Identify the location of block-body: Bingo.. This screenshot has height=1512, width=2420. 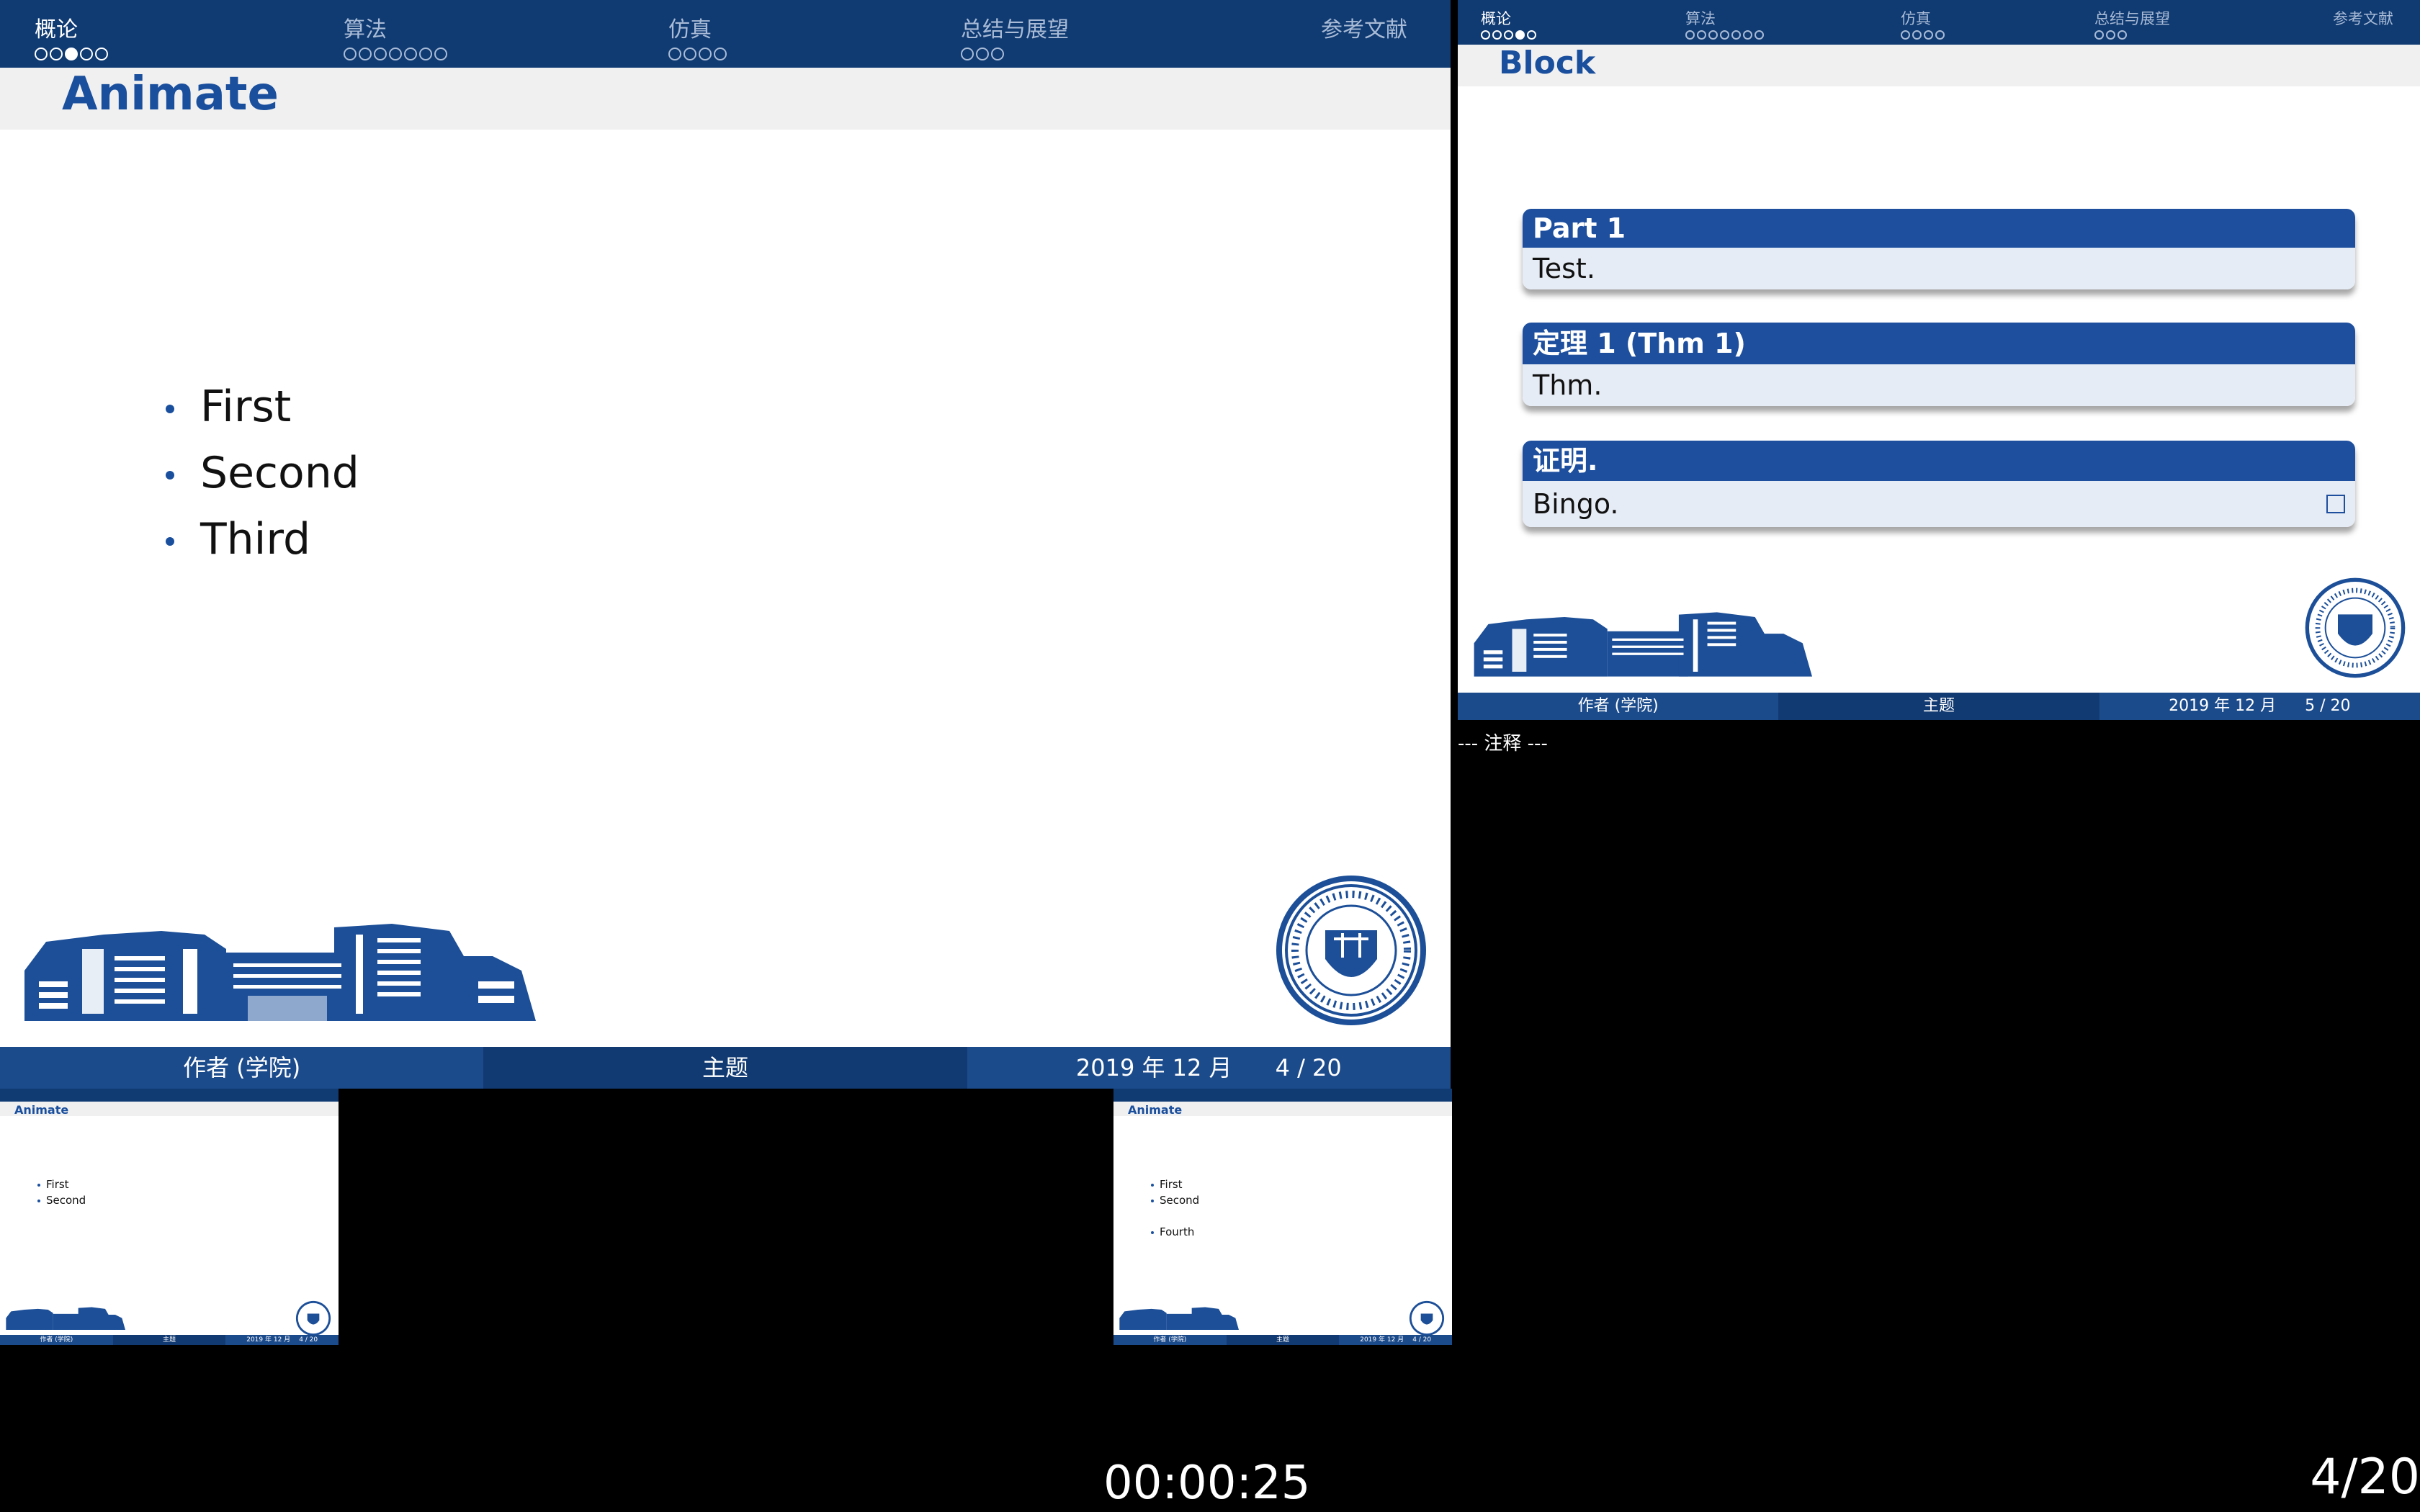
(1939, 504).